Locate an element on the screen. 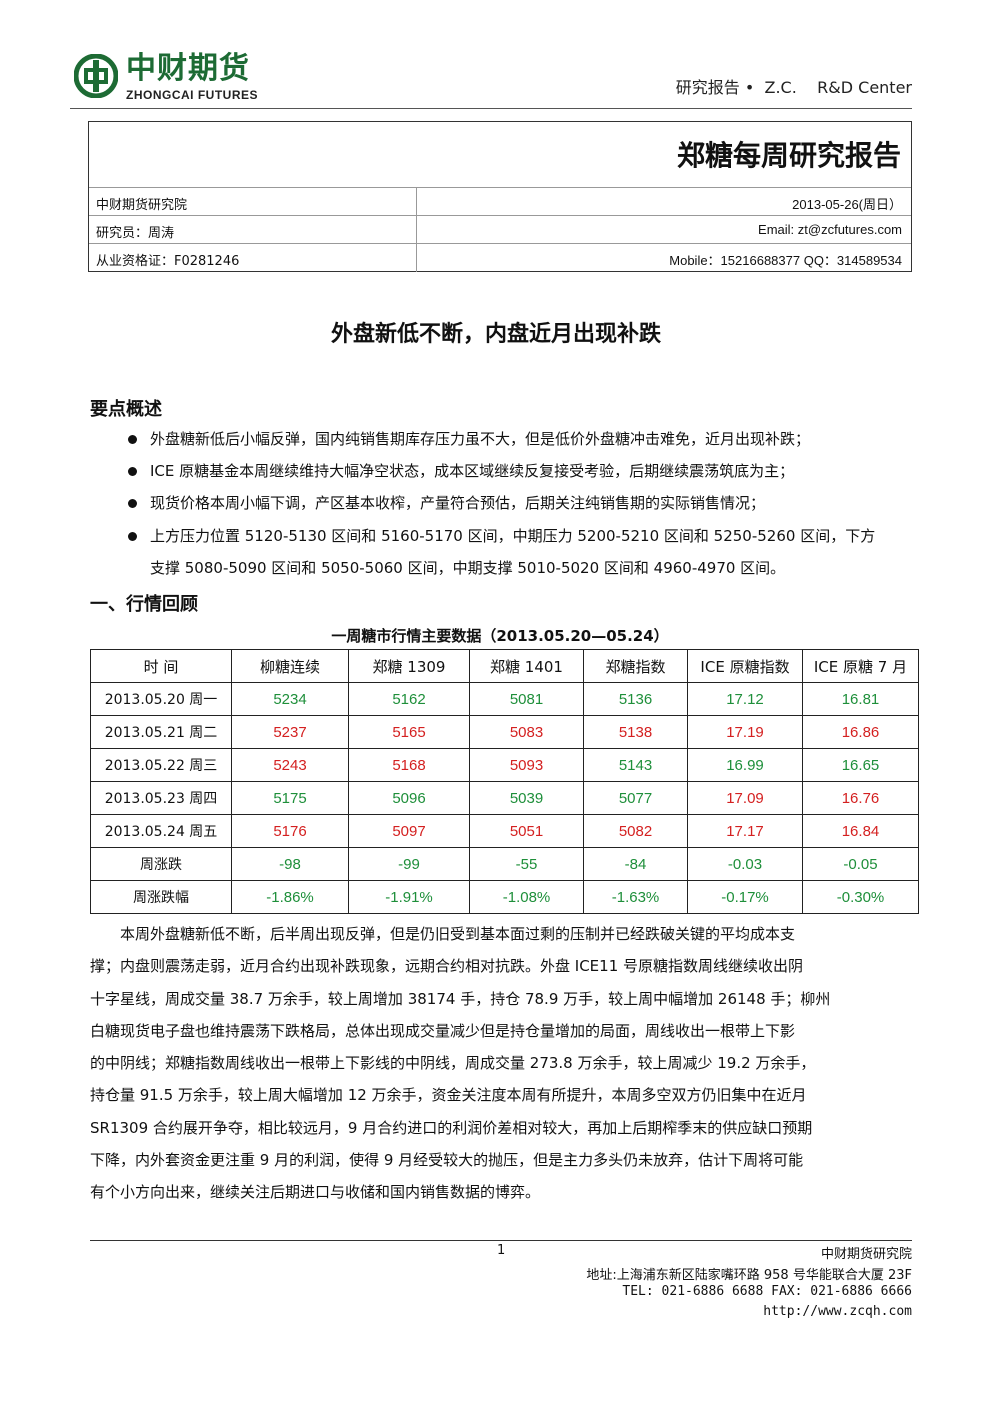 The image size is (992, 1403). row-label: 2013.05.21 周二 is located at coordinates (161, 732).